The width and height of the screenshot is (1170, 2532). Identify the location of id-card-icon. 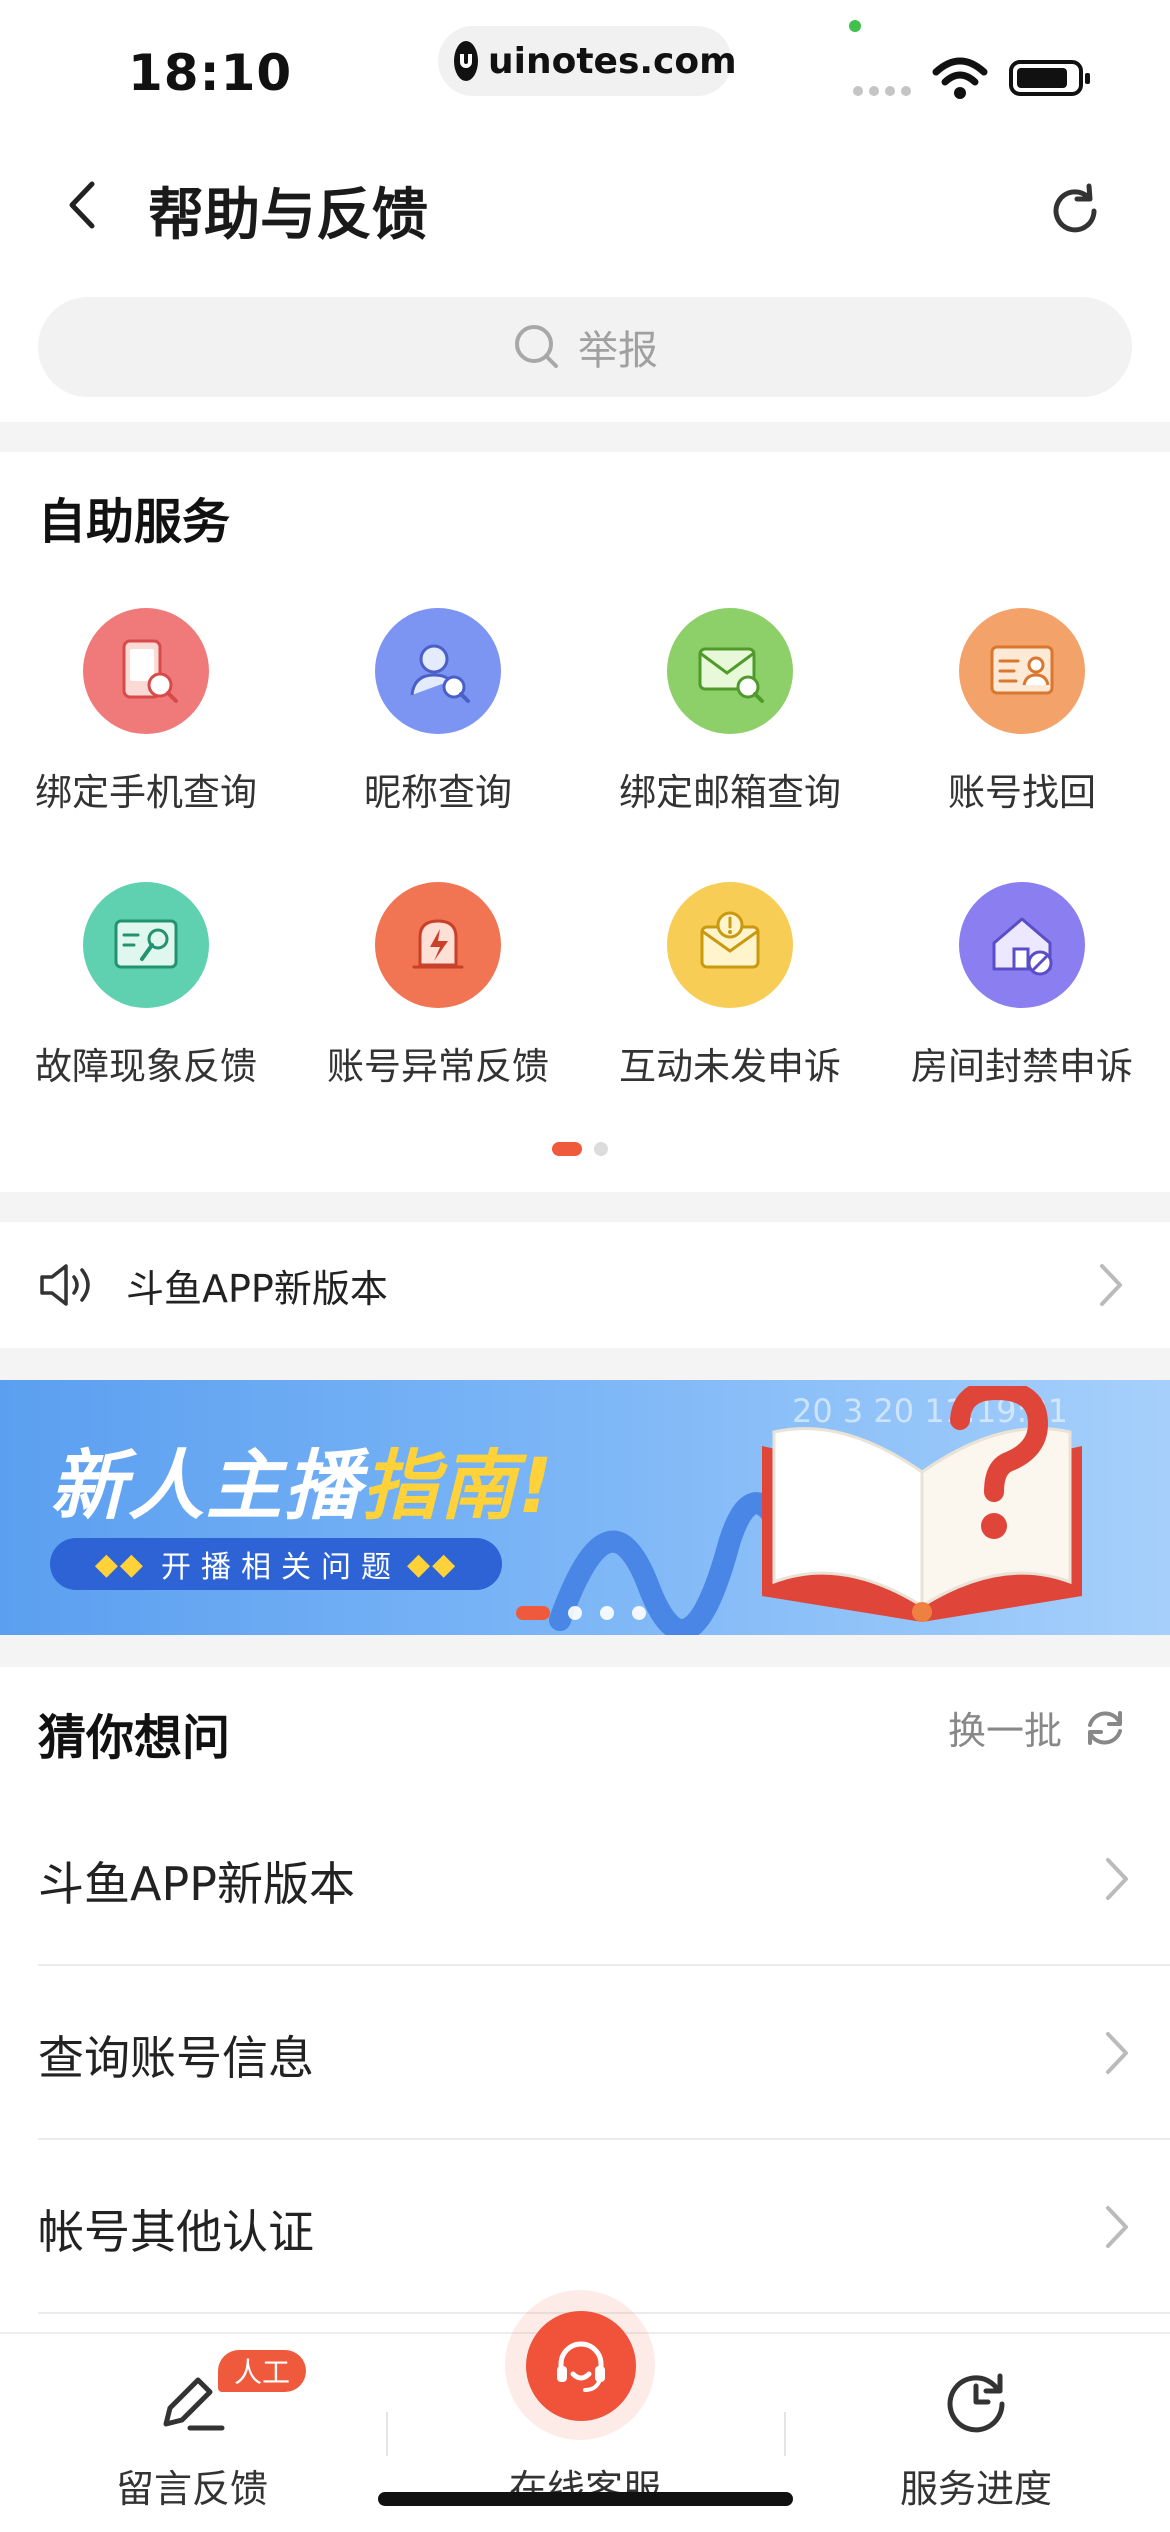
(1022, 671).